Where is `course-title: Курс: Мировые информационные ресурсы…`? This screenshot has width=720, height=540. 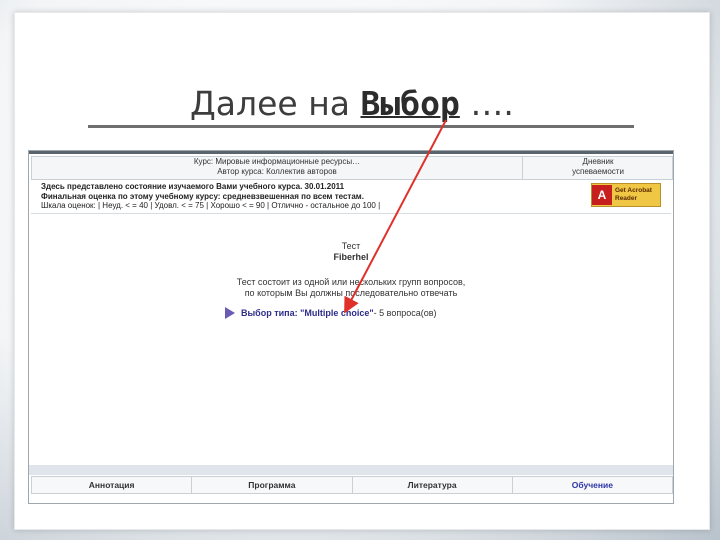 course-title: Курс: Мировые информационные ресурсы… is located at coordinates (277, 161).